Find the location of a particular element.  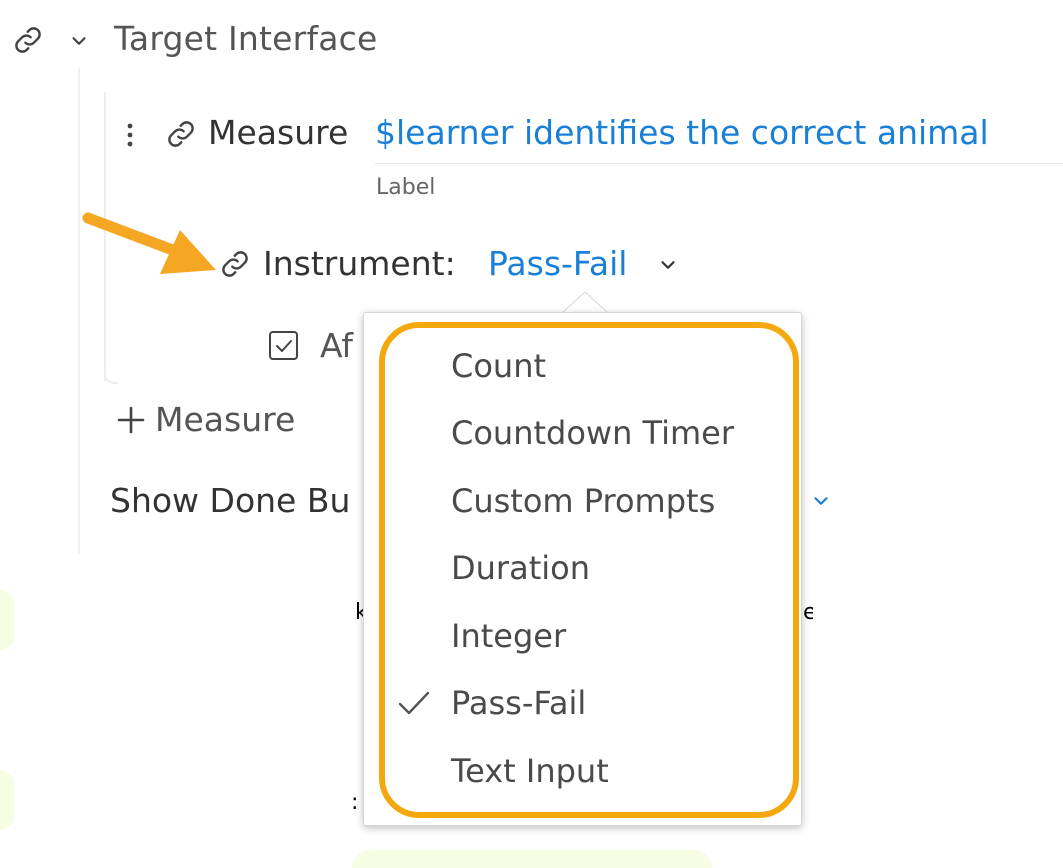

background-text-fragment: e is located at coordinates (808, 611).